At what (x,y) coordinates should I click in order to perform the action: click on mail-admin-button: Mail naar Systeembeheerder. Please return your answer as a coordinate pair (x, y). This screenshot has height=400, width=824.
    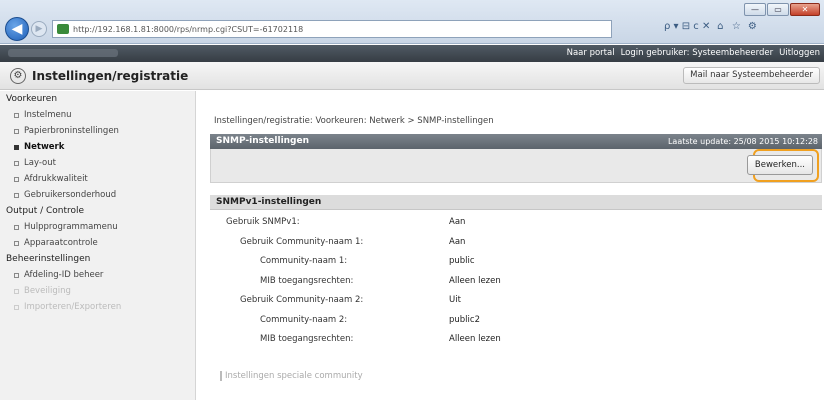
    Looking at the image, I should click on (751, 75).